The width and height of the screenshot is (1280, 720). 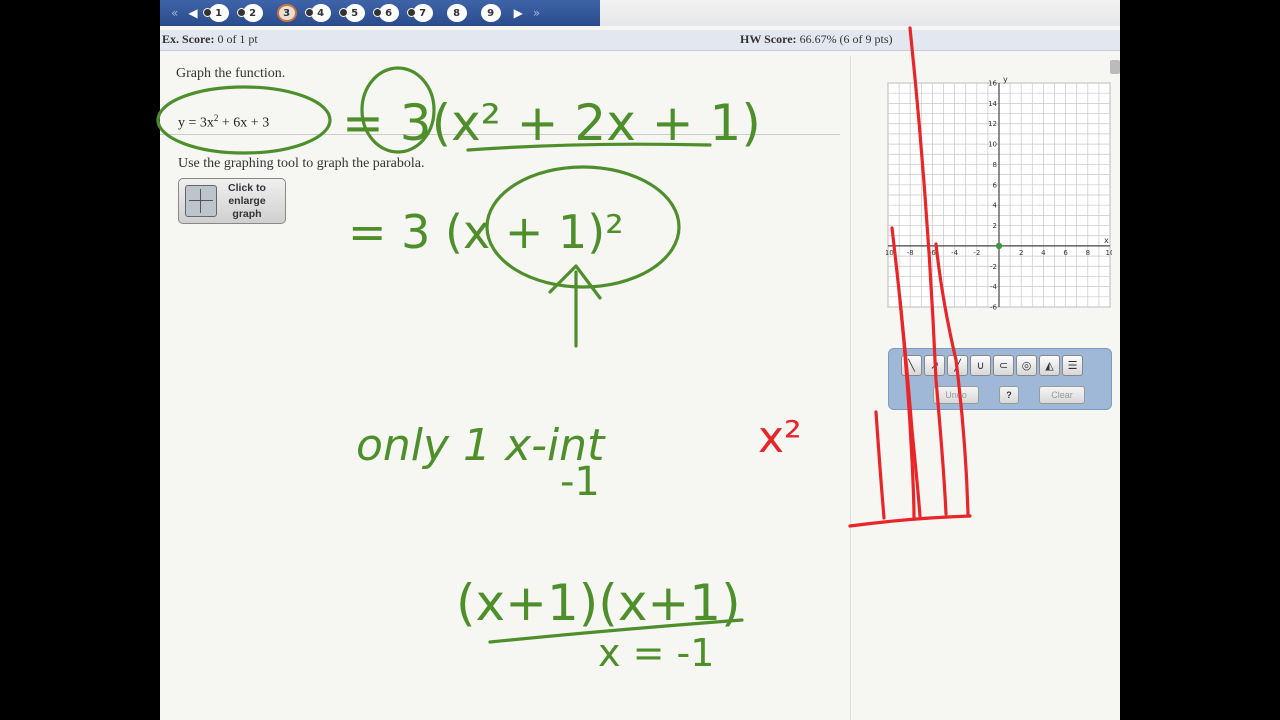 I want to click on question-button-6: 6, so click(x=385, y=13).